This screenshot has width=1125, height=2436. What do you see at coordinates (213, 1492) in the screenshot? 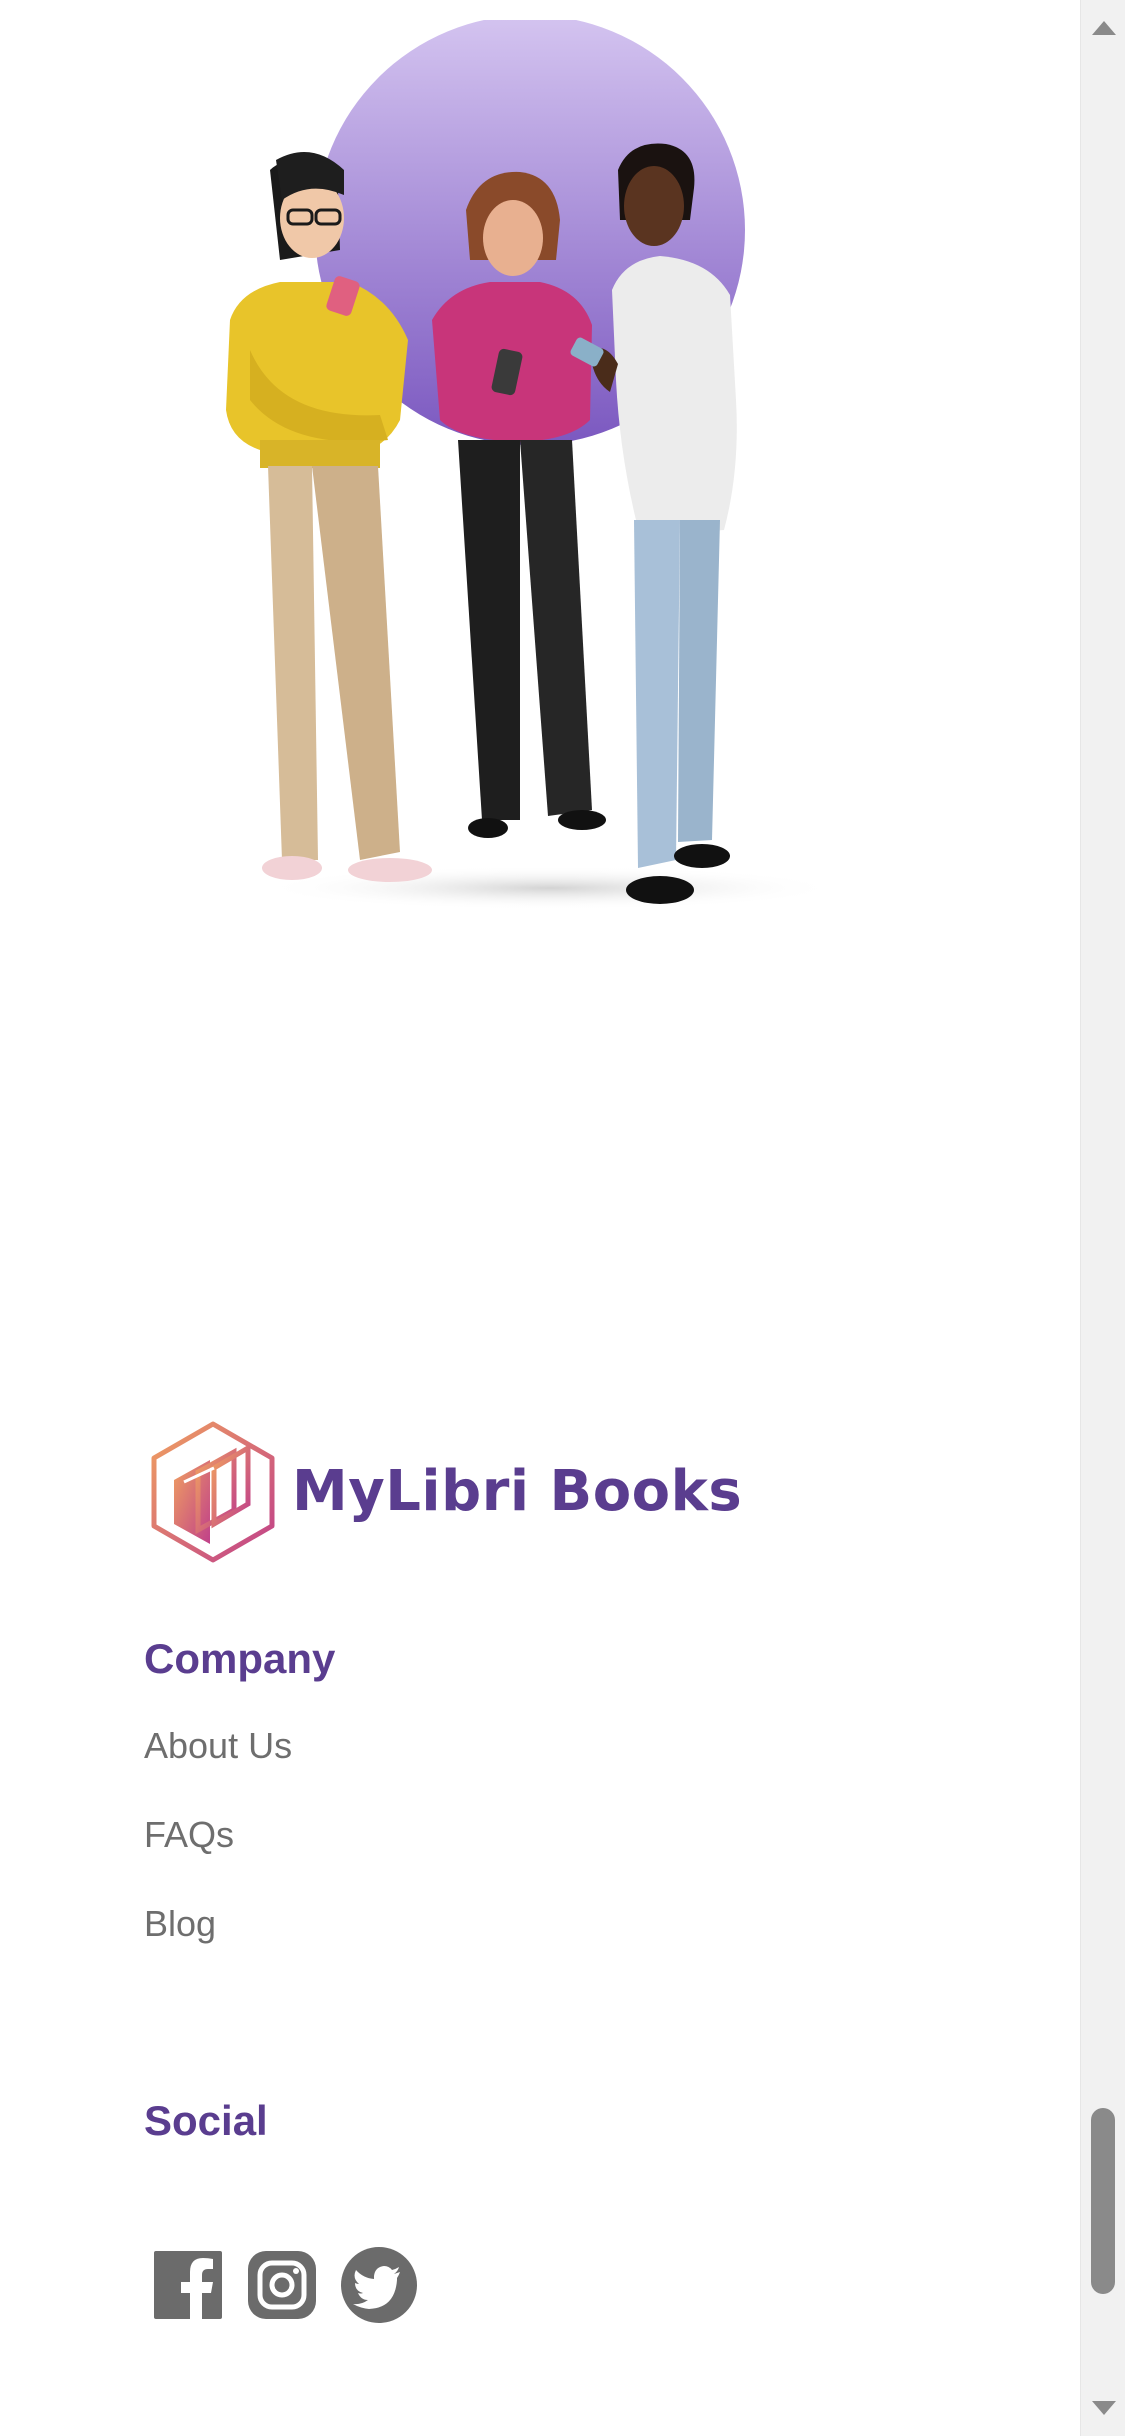
I see `logo-book-icon` at bounding box center [213, 1492].